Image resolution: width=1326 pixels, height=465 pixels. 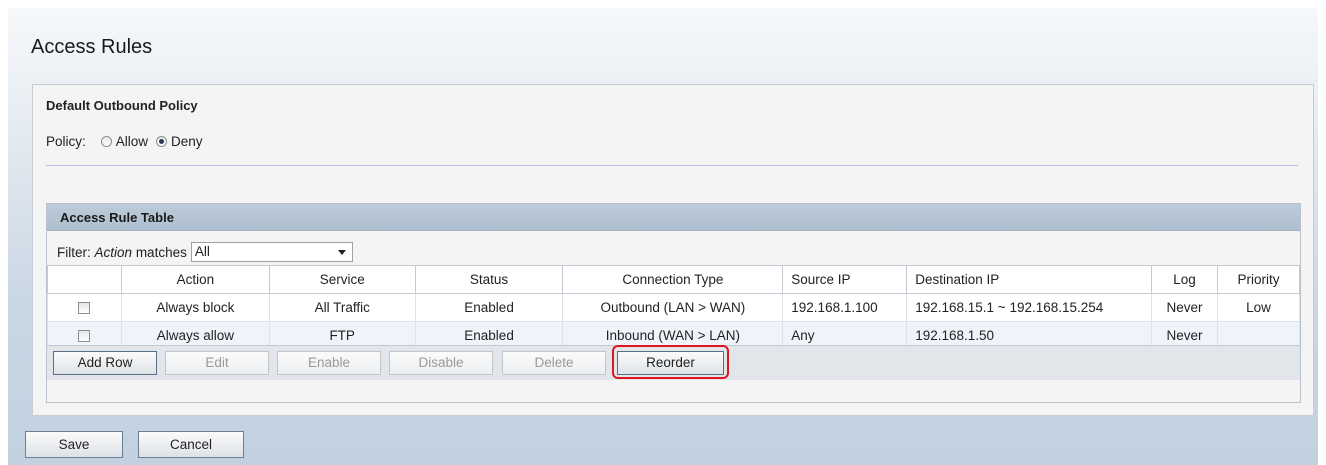 I want to click on policy-deny-option: Deny, so click(x=181, y=141).